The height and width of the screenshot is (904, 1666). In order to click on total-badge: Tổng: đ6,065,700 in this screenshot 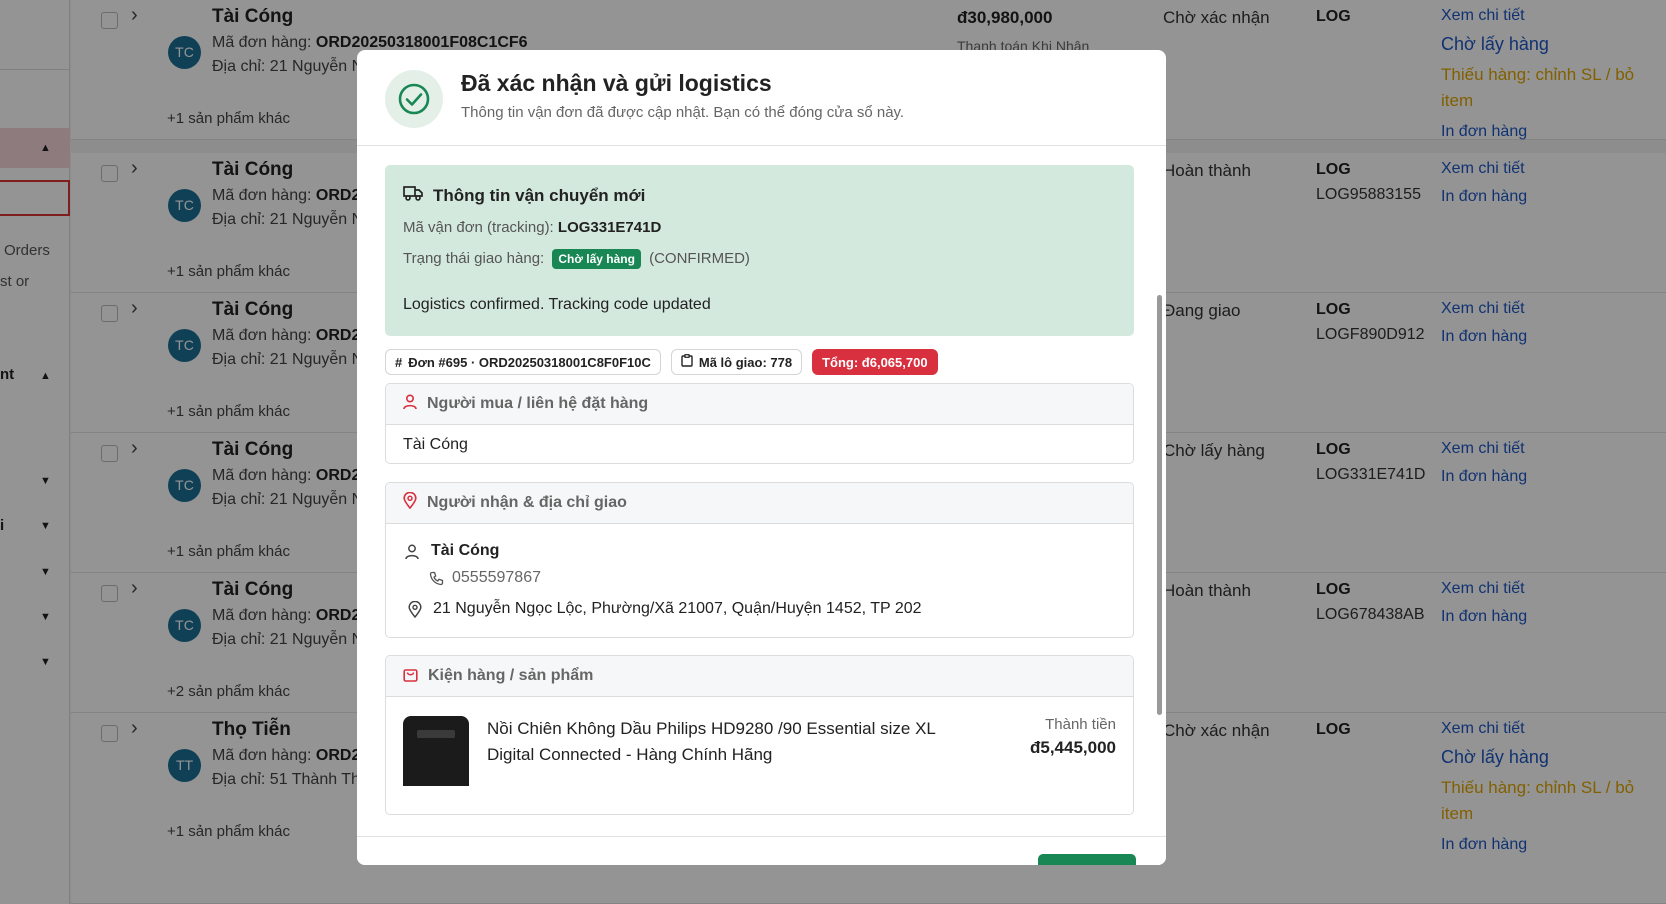, I will do `click(875, 362)`.